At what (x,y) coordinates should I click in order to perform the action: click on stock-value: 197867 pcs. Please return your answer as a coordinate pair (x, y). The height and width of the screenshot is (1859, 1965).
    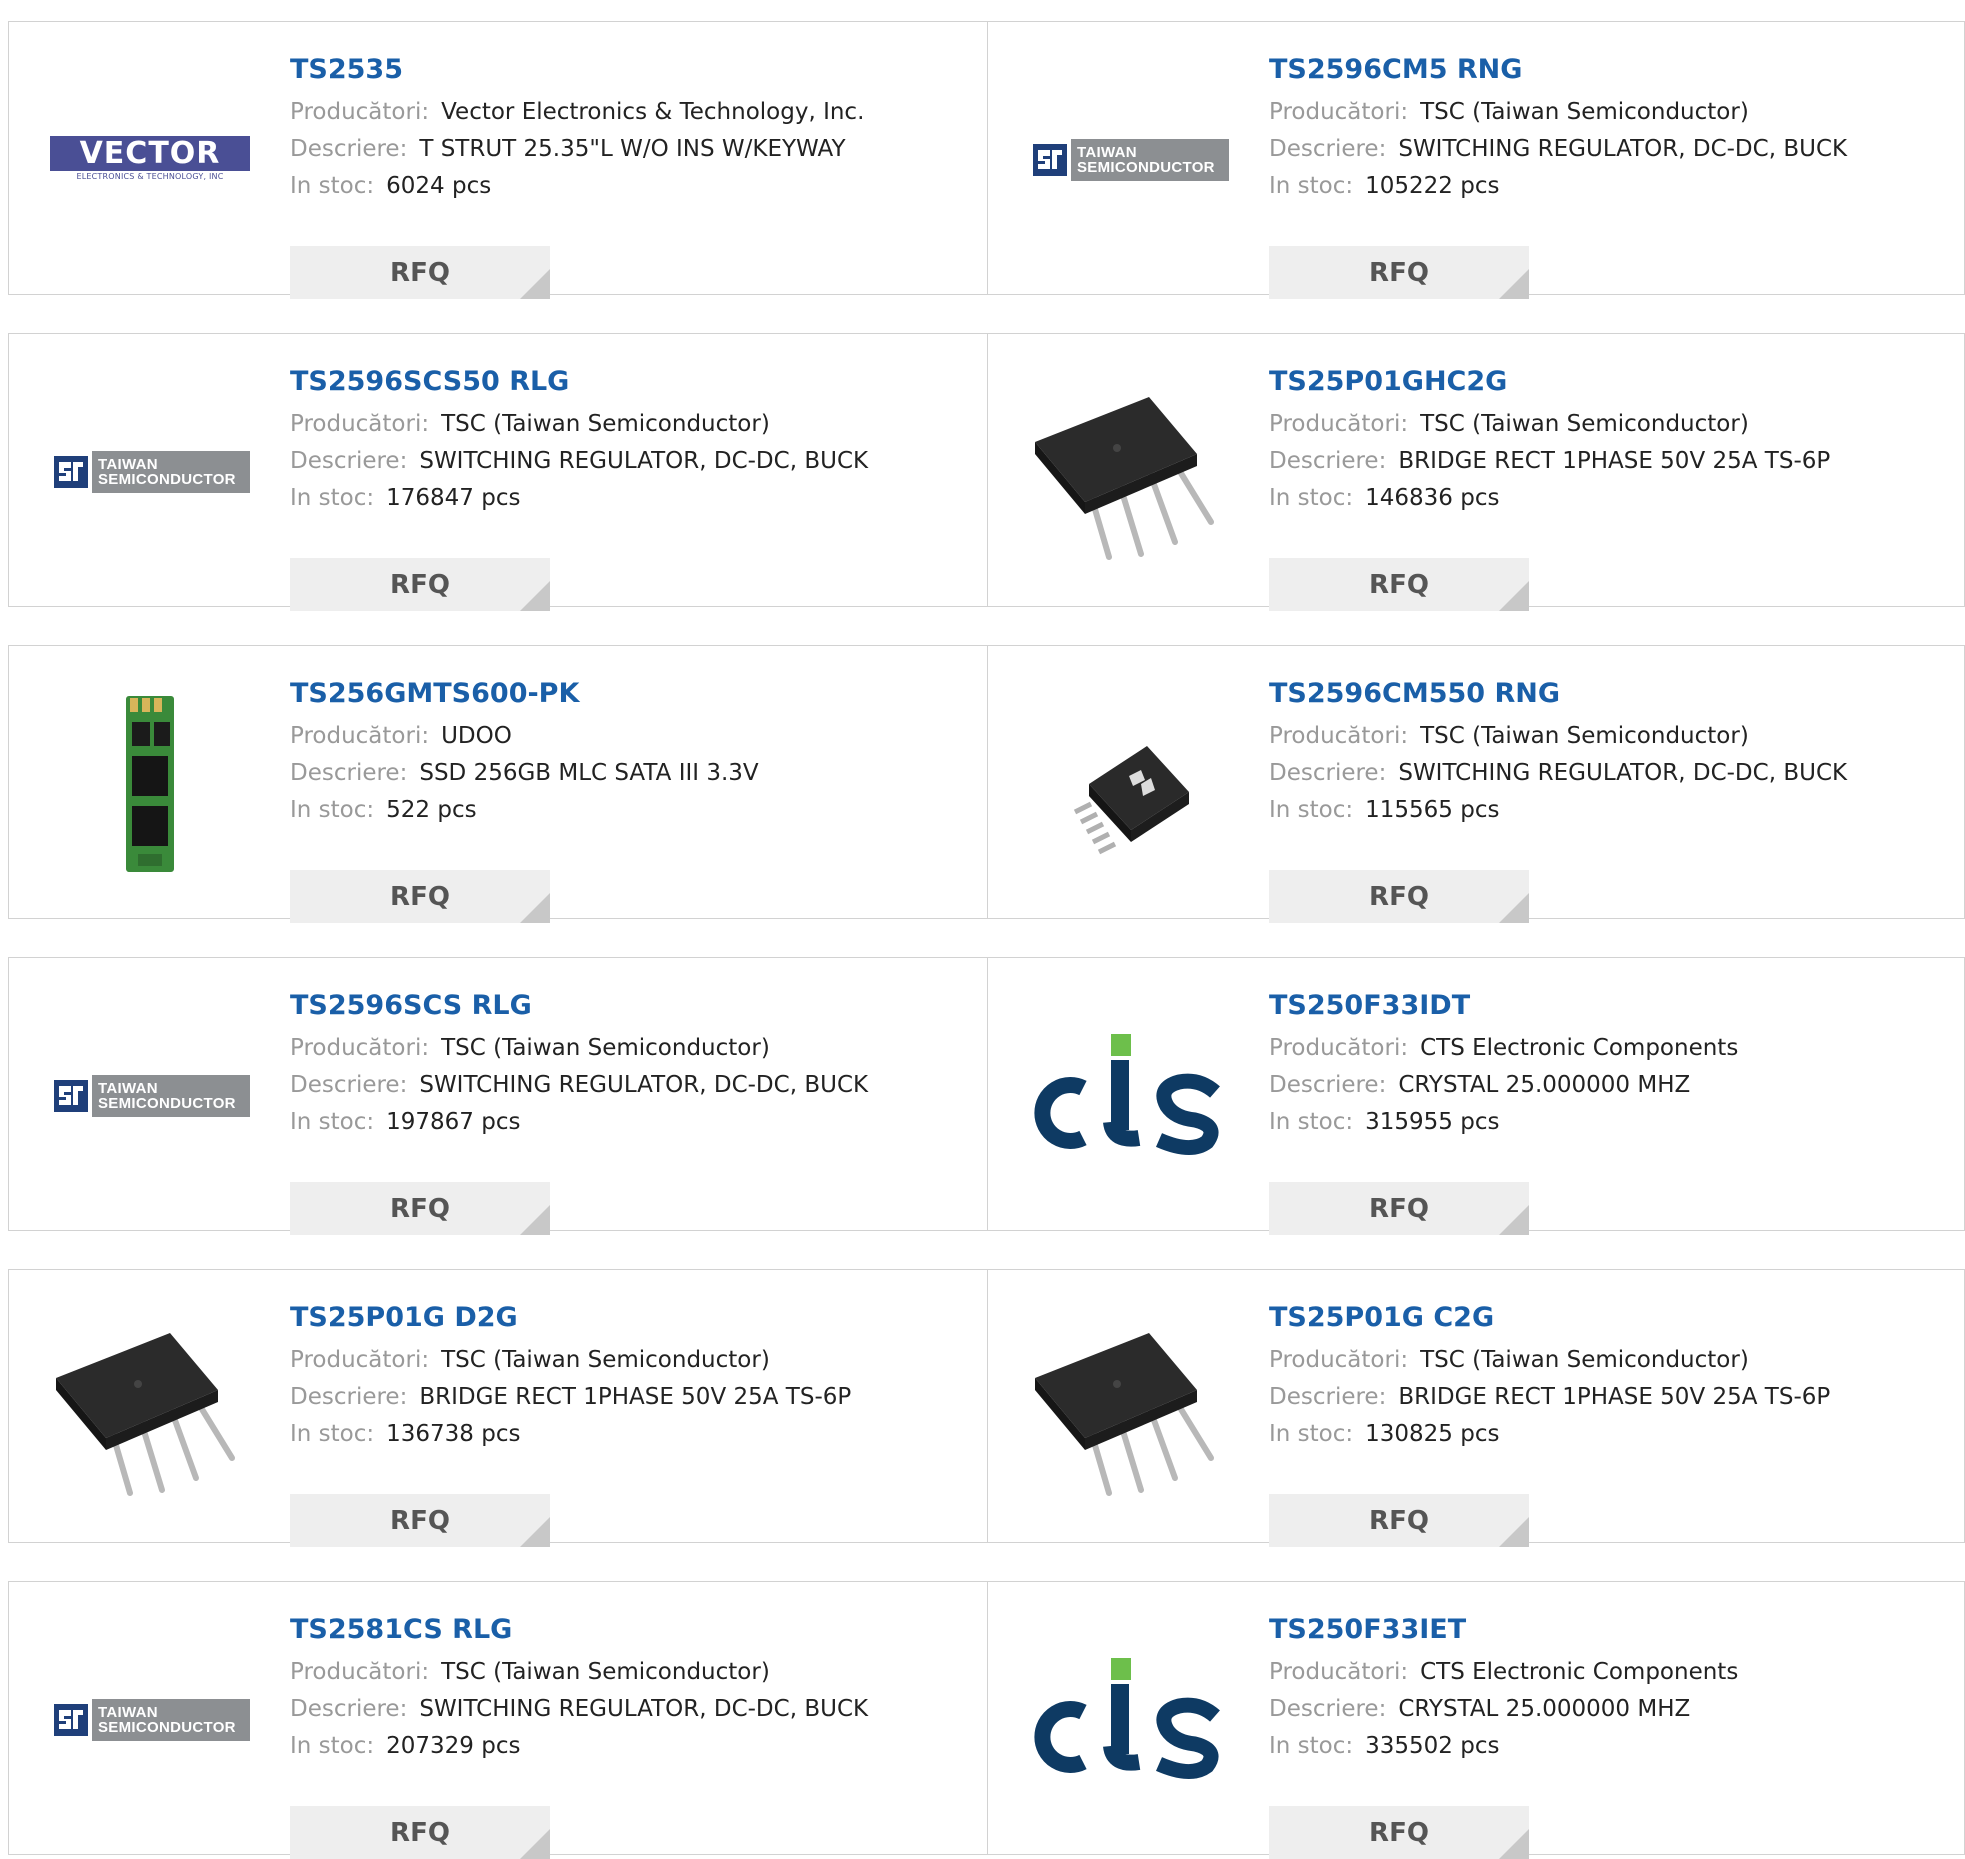
    Looking at the image, I should click on (453, 1122).